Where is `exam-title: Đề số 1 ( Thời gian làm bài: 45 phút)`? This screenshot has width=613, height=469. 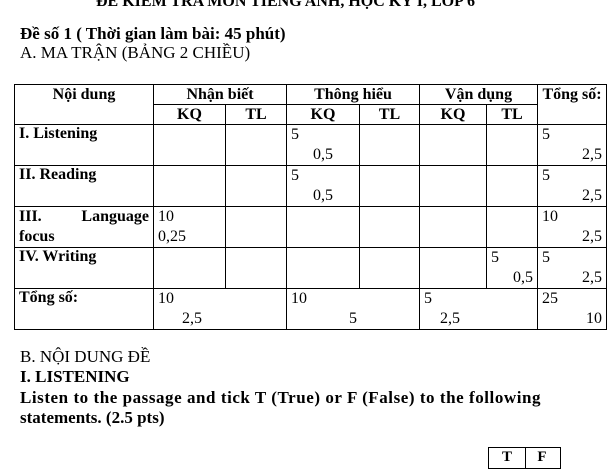 exam-title: Đề số 1 ( Thời gian làm bài: 45 phút) is located at coordinates (153, 33).